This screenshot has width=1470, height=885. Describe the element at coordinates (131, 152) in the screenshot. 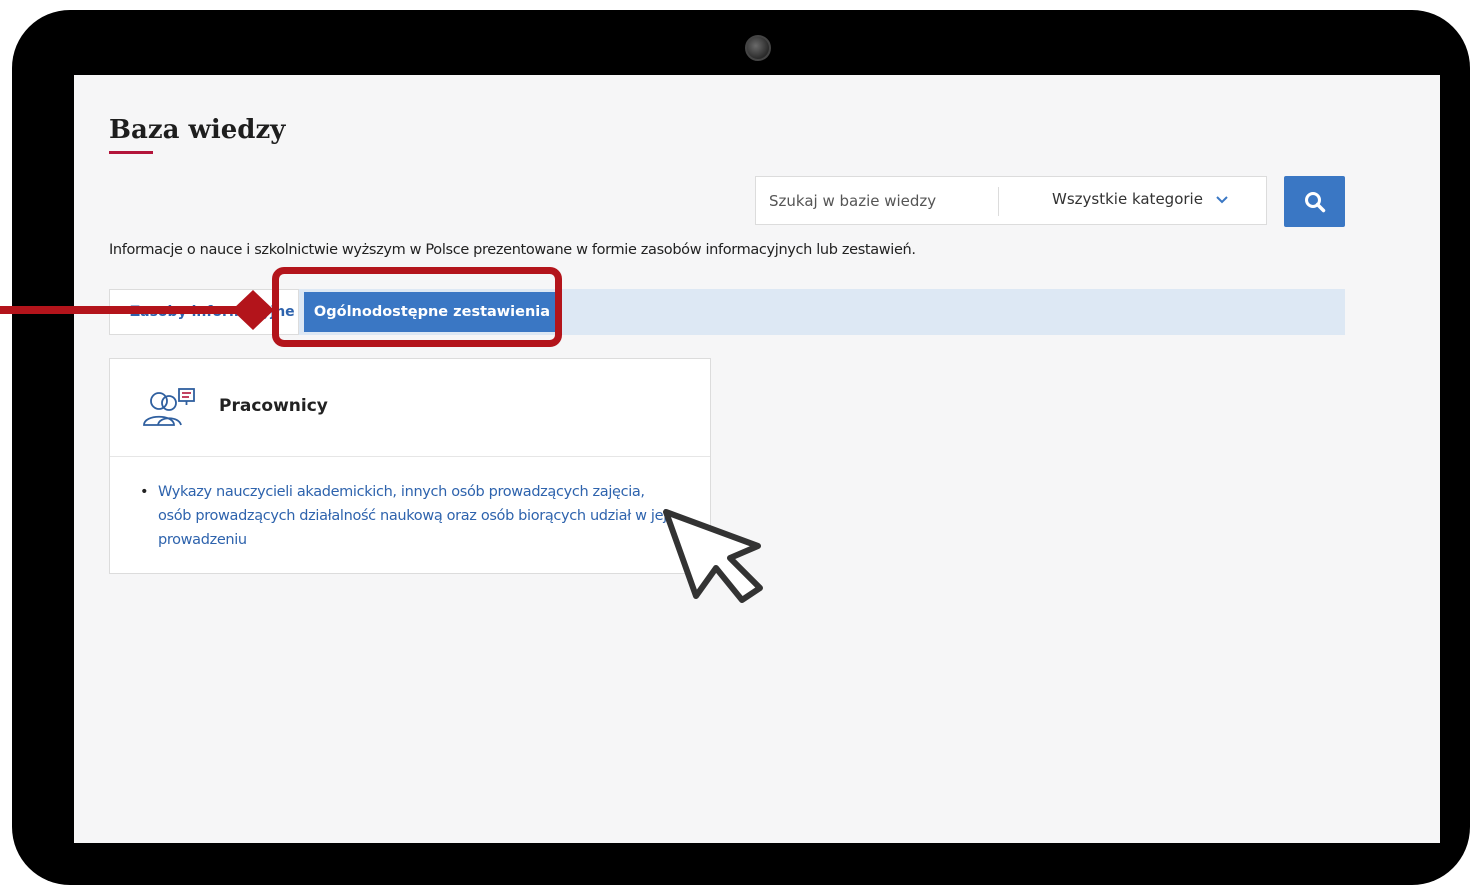

I see `title-underline` at that location.